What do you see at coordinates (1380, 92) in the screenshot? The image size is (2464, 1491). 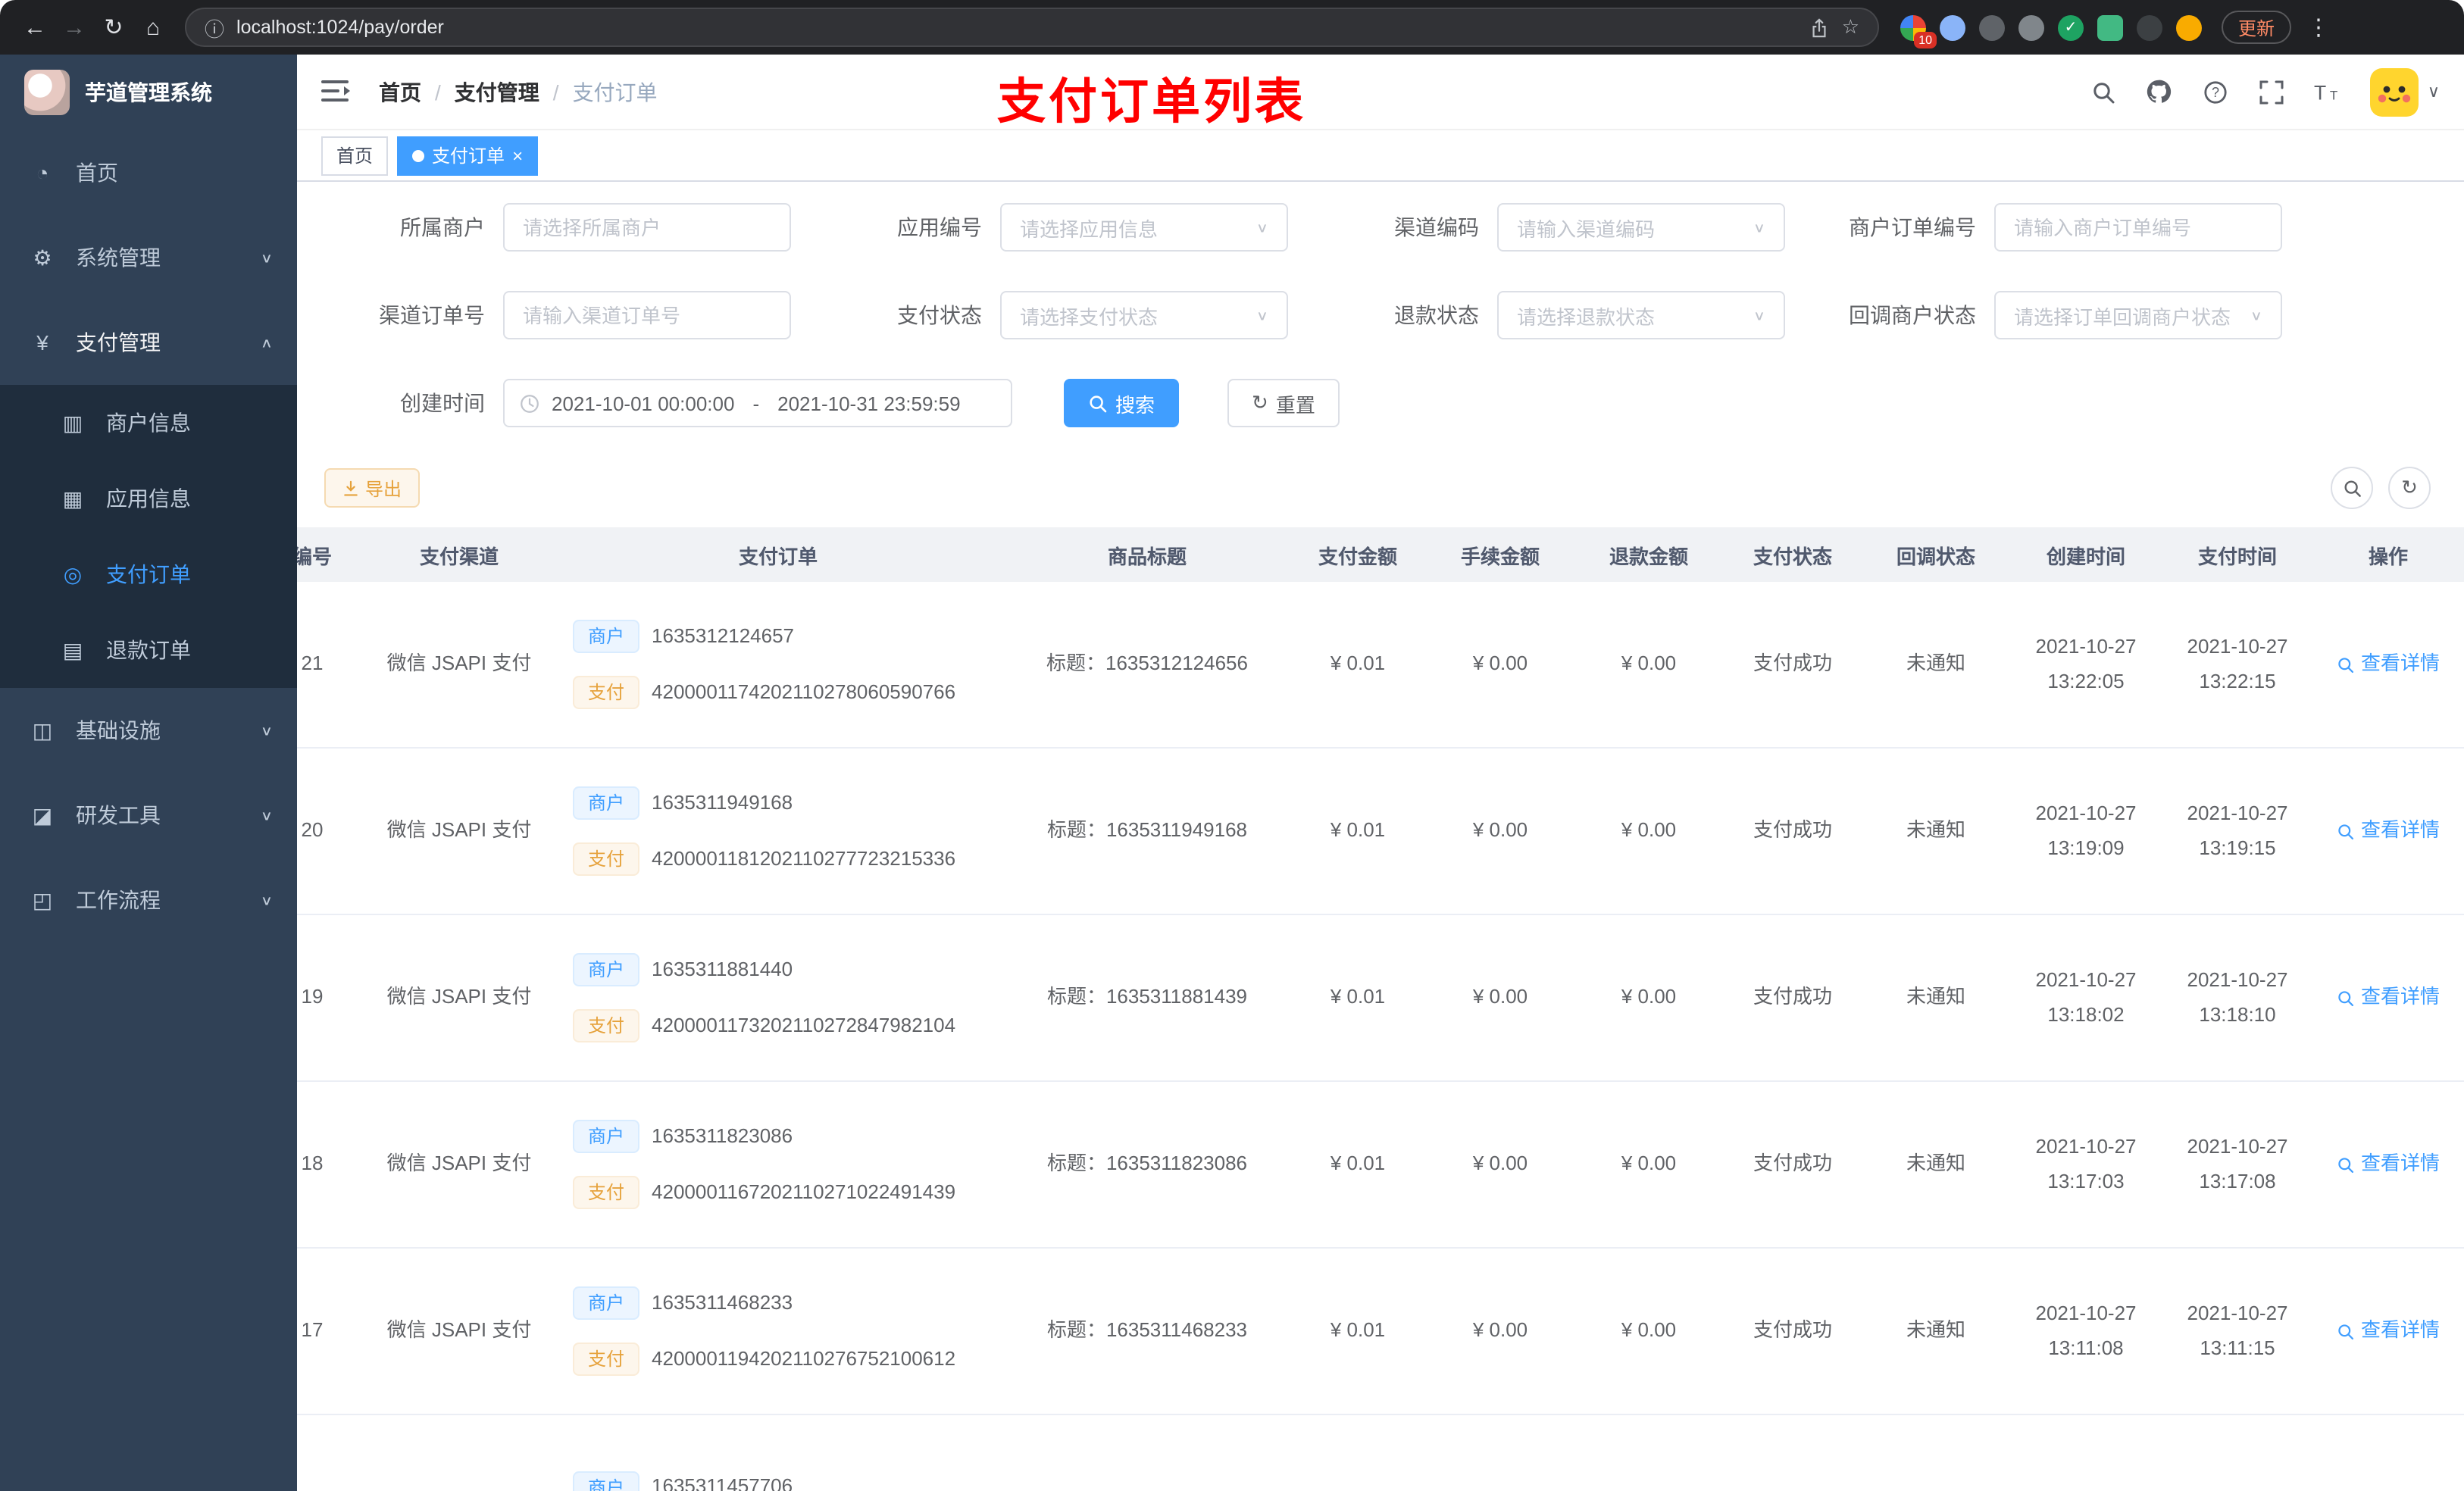 I see `top-navbar: 首页 / 支付管理 / 支付订单 支付订单列表 ? T T ∨` at bounding box center [1380, 92].